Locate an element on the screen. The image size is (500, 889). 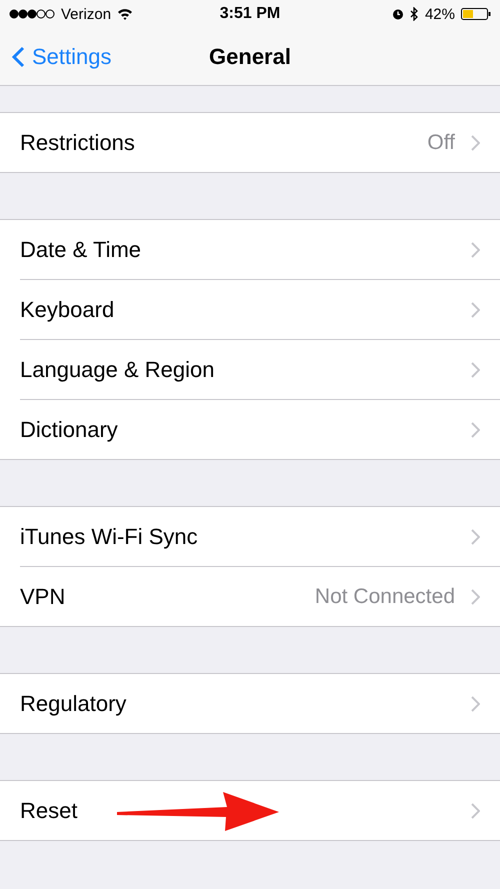
settings-row: Regulatory is located at coordinates (260, 703).